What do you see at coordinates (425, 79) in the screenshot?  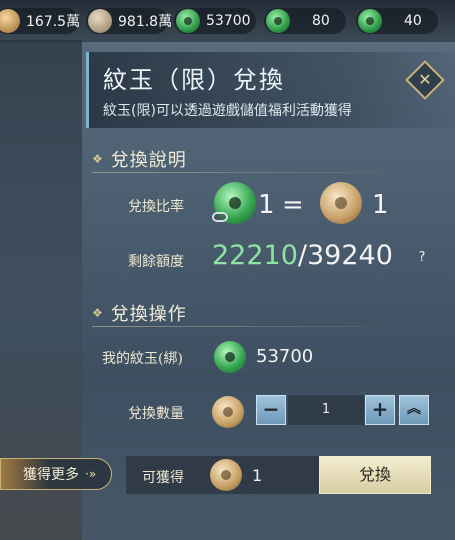 I see `close-icon: ✕` at bounding box center [425, 79].